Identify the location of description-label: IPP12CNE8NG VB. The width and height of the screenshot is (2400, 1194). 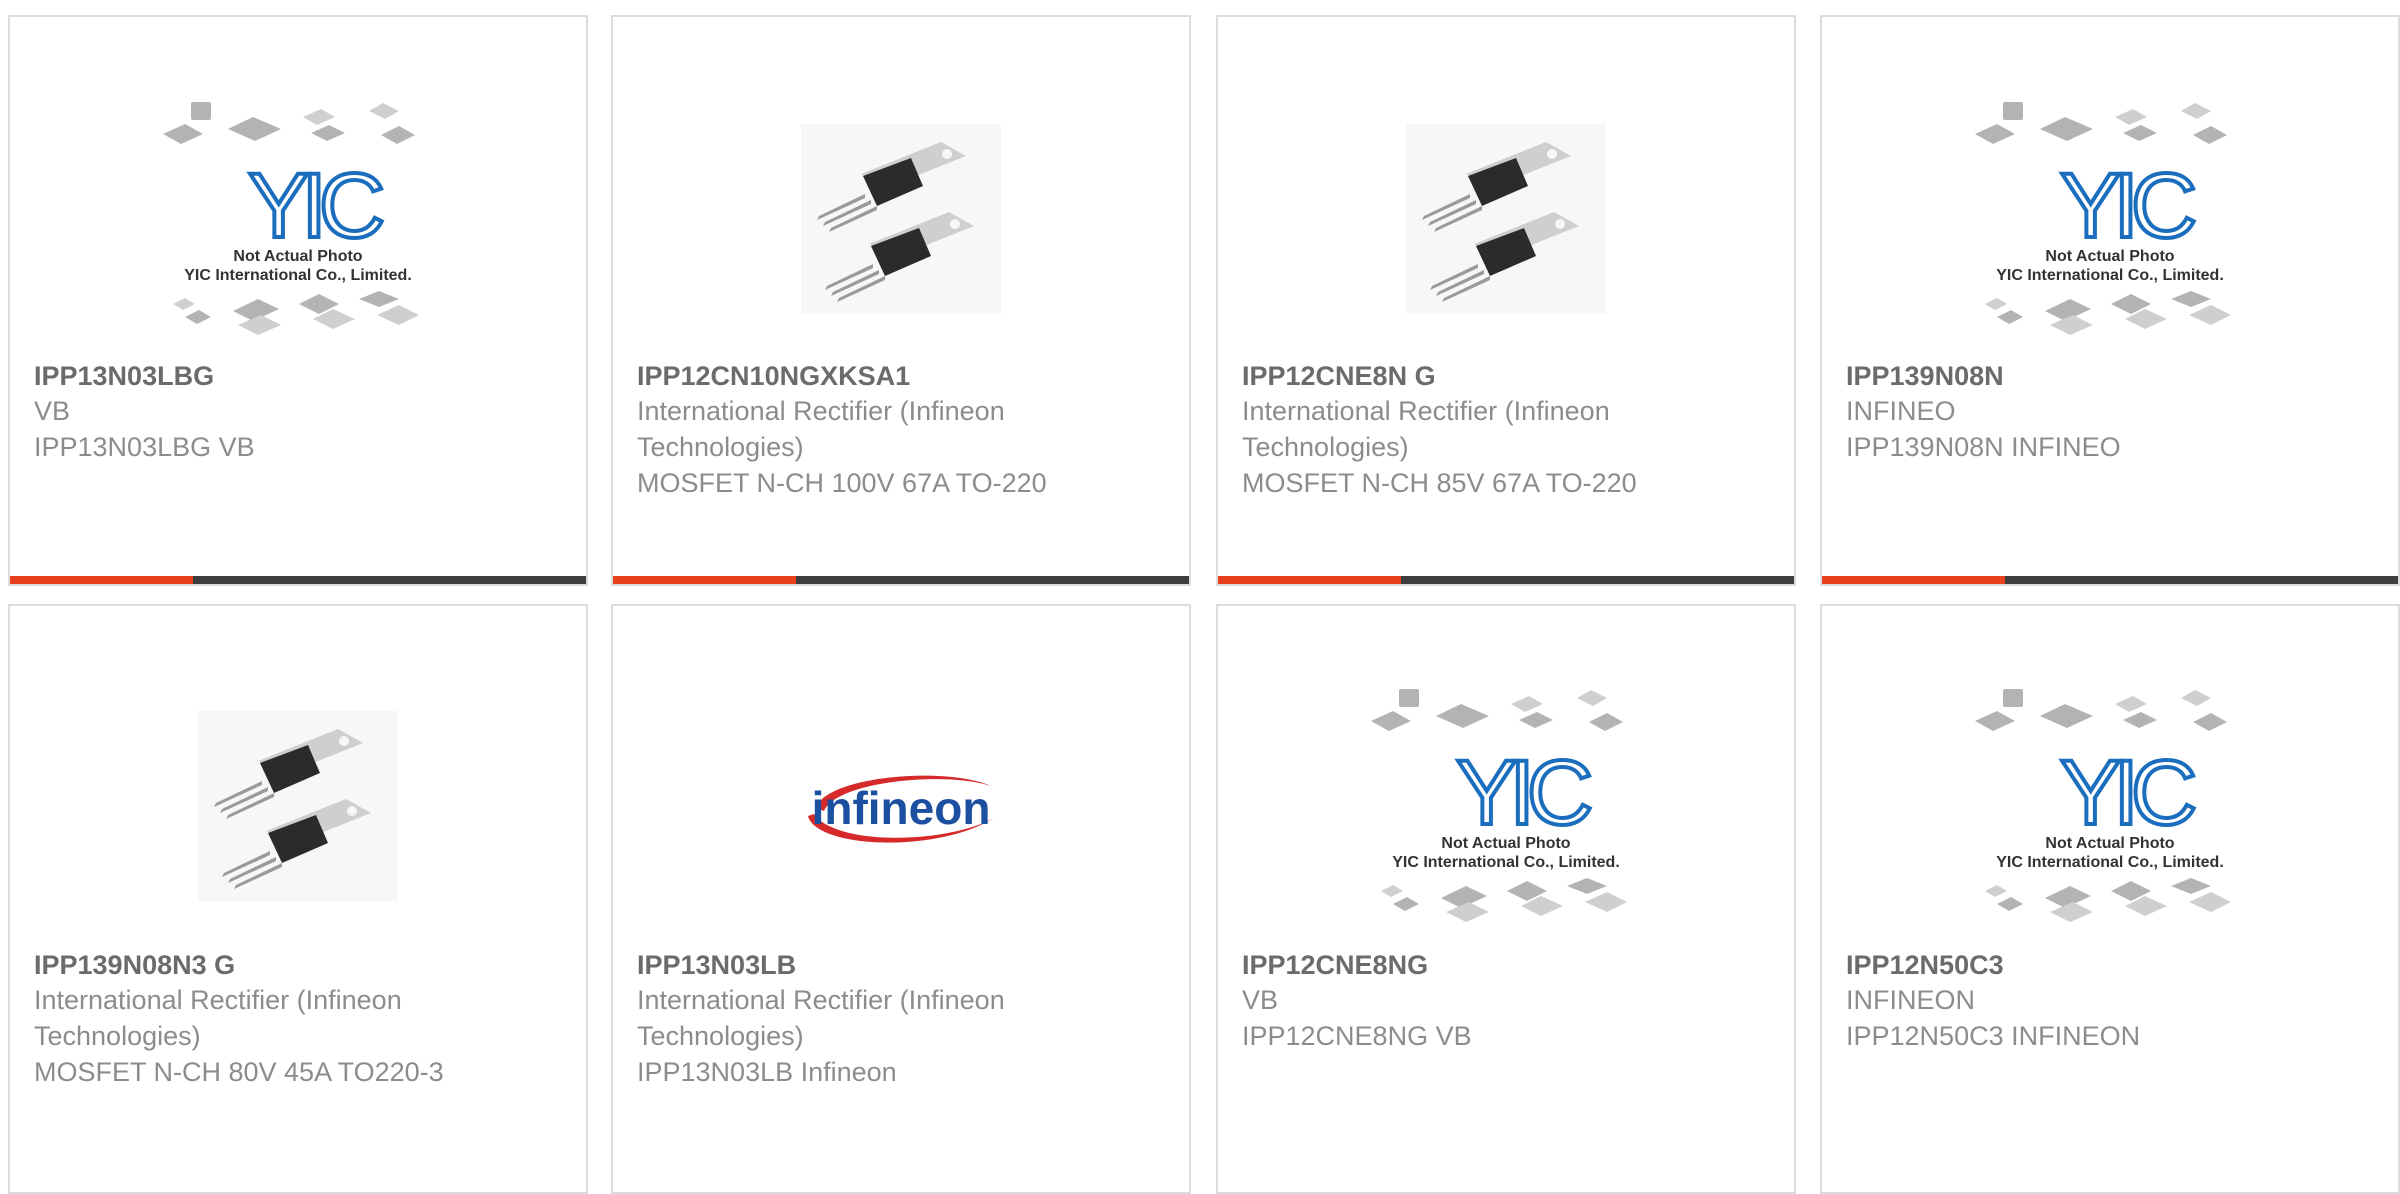
(1357, 1036).